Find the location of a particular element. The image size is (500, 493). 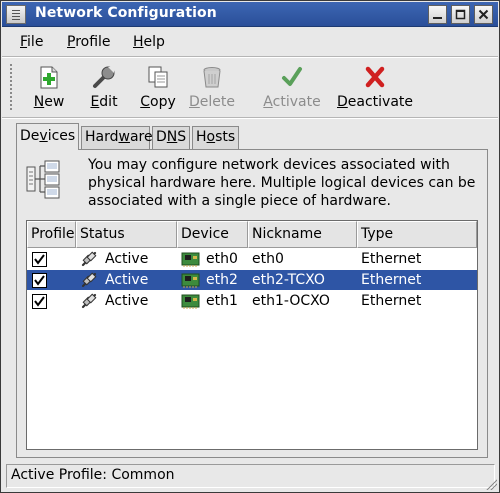

x-icon is located at coordinates (375, 77).